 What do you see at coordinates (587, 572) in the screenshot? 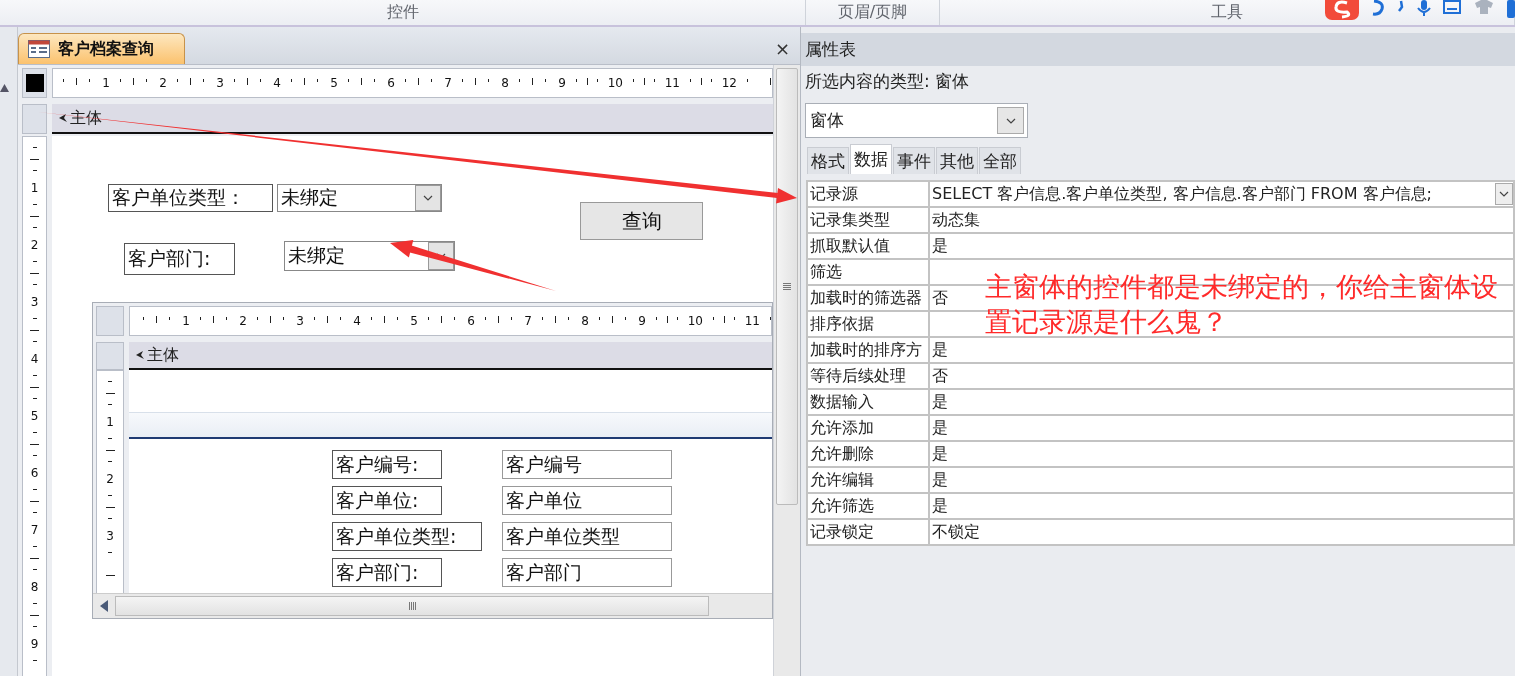
I see `text-field: 客户部门` at bounding box center [587, 572].